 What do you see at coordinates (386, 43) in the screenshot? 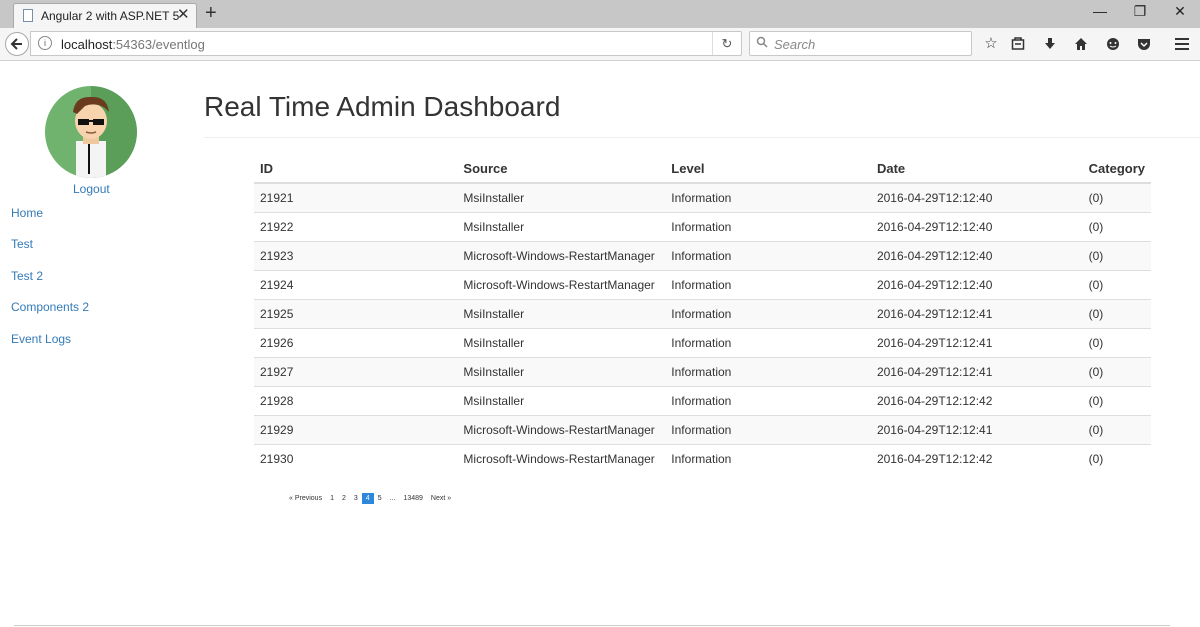
I see `url-bar: i localhost:54363/eventlog ↻` at bounding box center [386, 43].